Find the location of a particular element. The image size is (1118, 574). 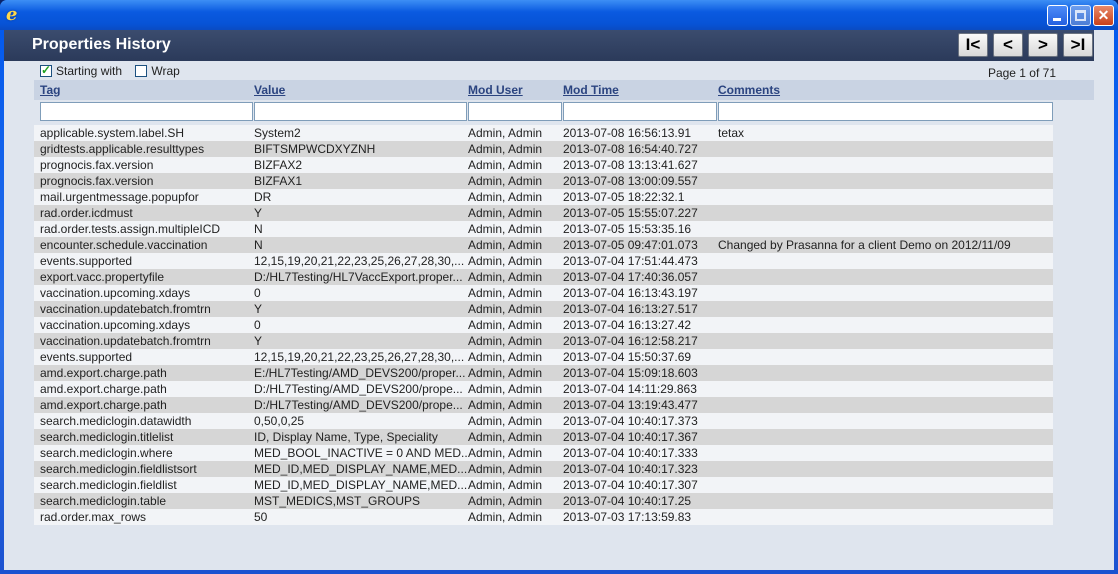

next-page-button: > is located at coordinates (1043, 45).